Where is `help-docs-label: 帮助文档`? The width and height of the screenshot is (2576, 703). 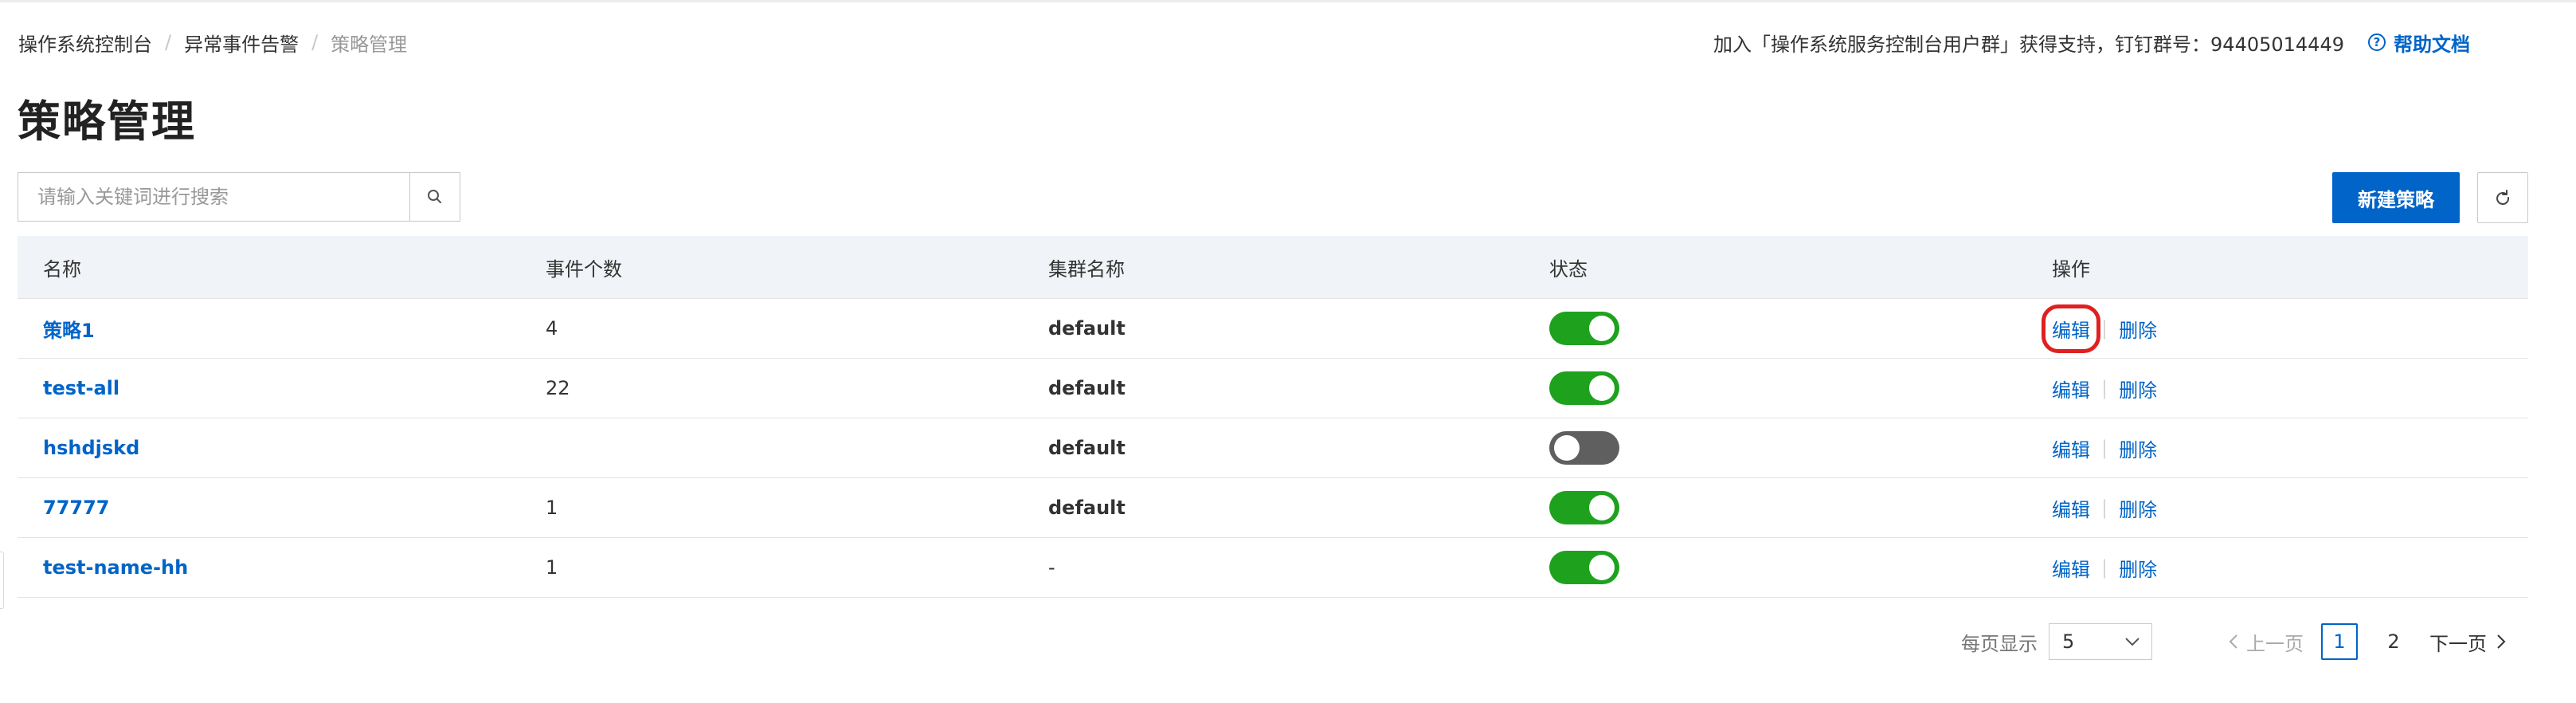 help-docs-label: 帮助文档 is located at coordinates (2432, 44).